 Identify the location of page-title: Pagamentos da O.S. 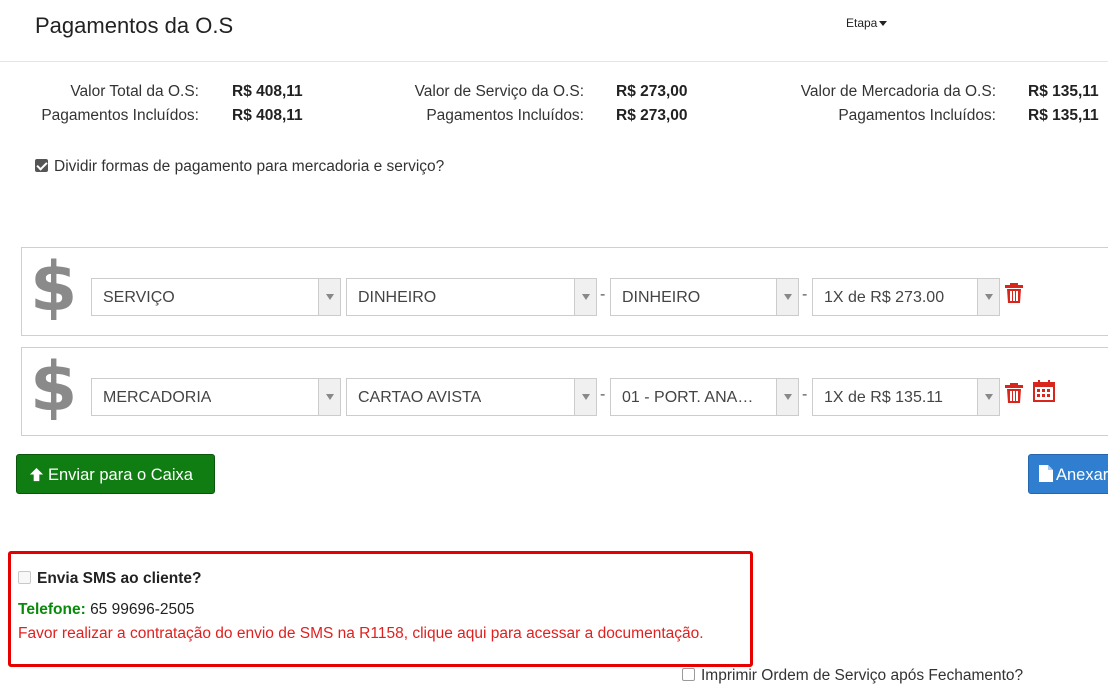
(134, 25).